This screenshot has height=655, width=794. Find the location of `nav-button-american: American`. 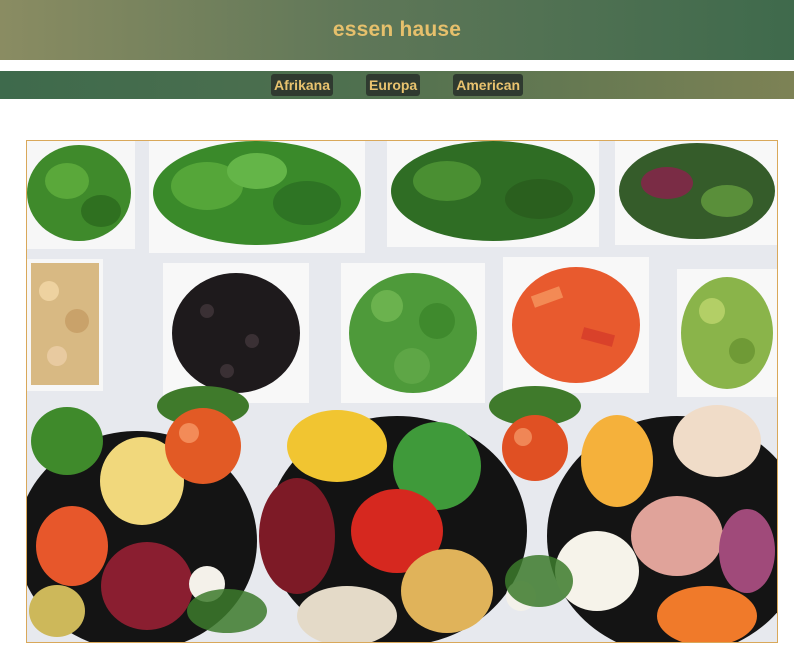

nav-button-american: American is located at coordinates (488, 85).